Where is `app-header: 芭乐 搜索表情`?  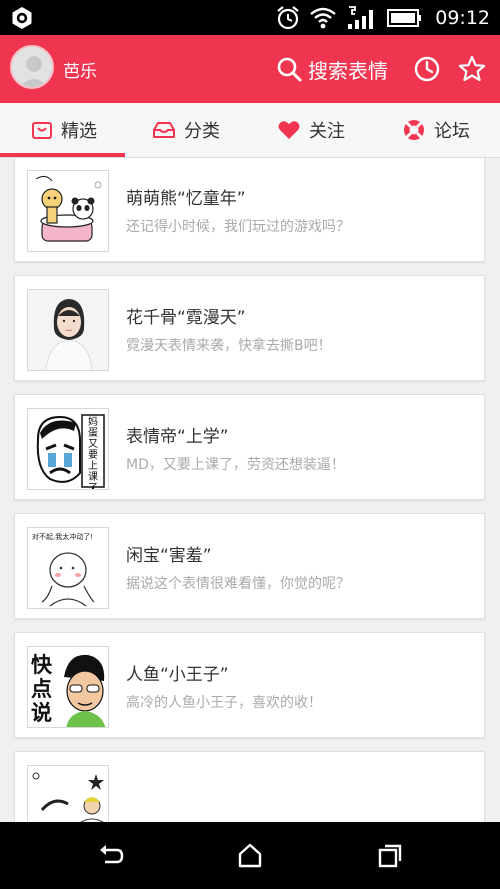
app-header: 芭乐 搜索表情 is located at coordinates (250, 69).